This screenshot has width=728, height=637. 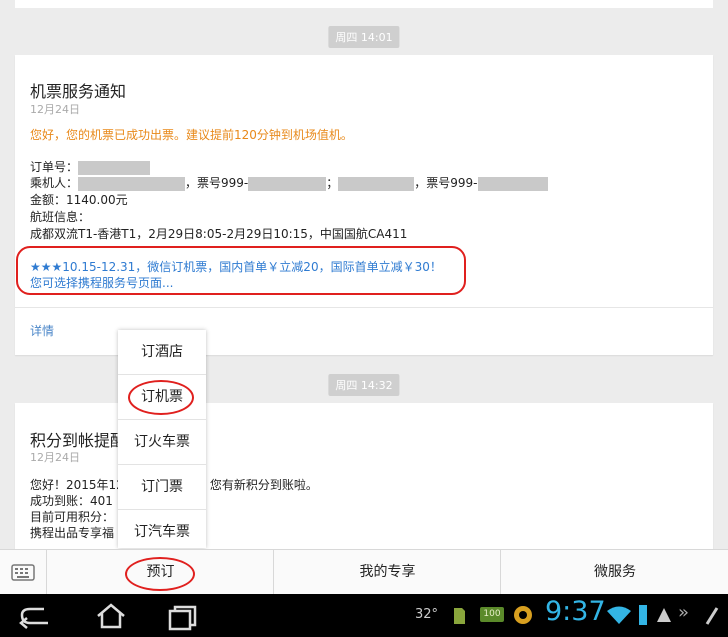 What do you see at coordinates (712, 616) in the screenshot?
I see `pen-icon` at bounding box center [712, 616].